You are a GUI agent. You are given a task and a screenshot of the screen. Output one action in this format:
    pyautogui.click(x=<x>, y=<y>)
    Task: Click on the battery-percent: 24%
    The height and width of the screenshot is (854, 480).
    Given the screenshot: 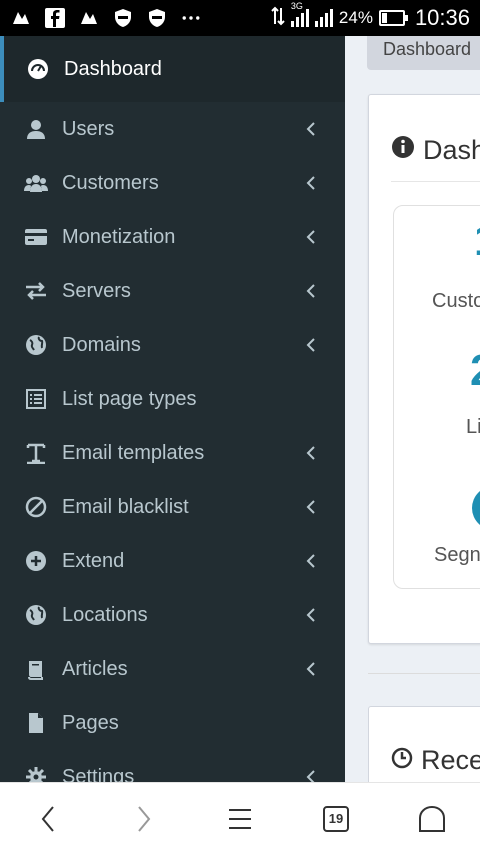 What is the action you would take?
    pyautogui.click(x=355, y=17)
    